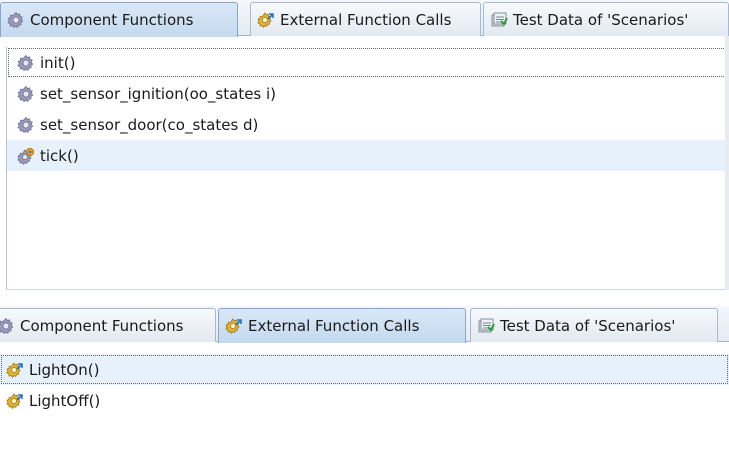 Image resolution: width=729 pixels, height=463 pixels. Describe the element at coordinates (368, 93) in the screenshot. I see `list-item-set-sensor-ignition: set_sensor_ignition(oo_states i)` at that location.